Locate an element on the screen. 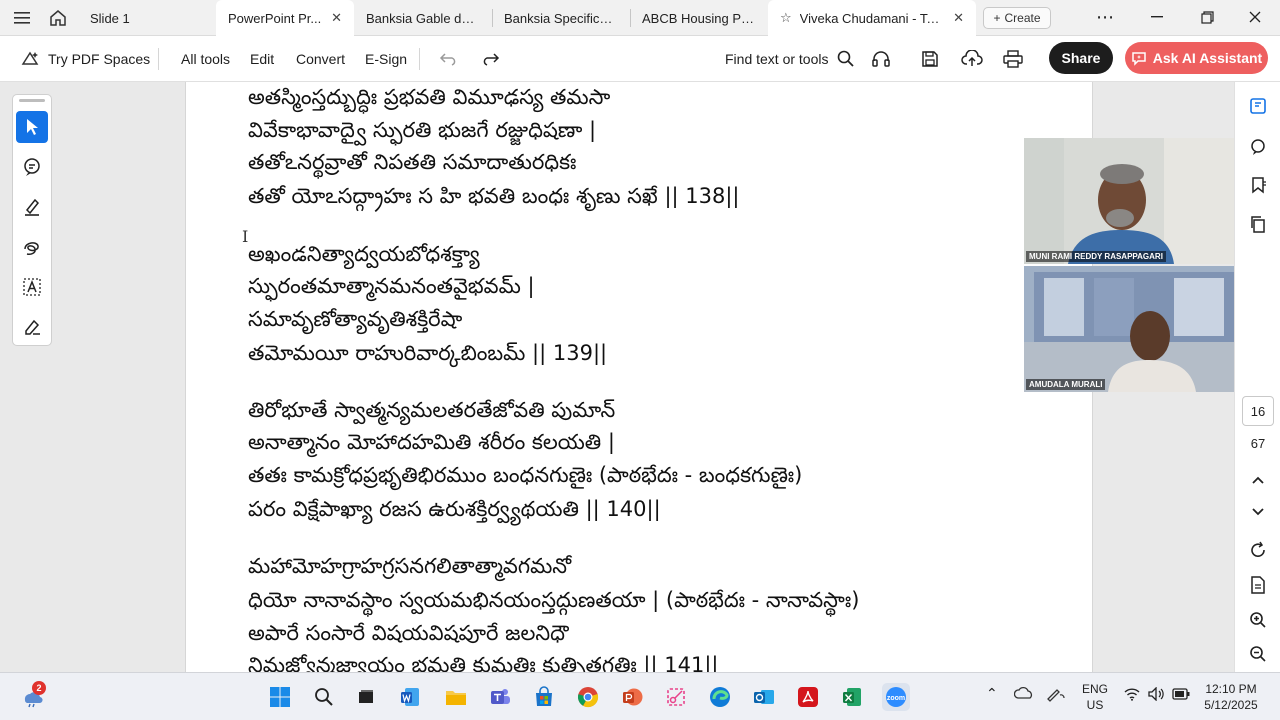 Image resolution: width=1280 pixels, height=720 pixels. create-tab-button: + Create is located at coordinates (1017, 18).